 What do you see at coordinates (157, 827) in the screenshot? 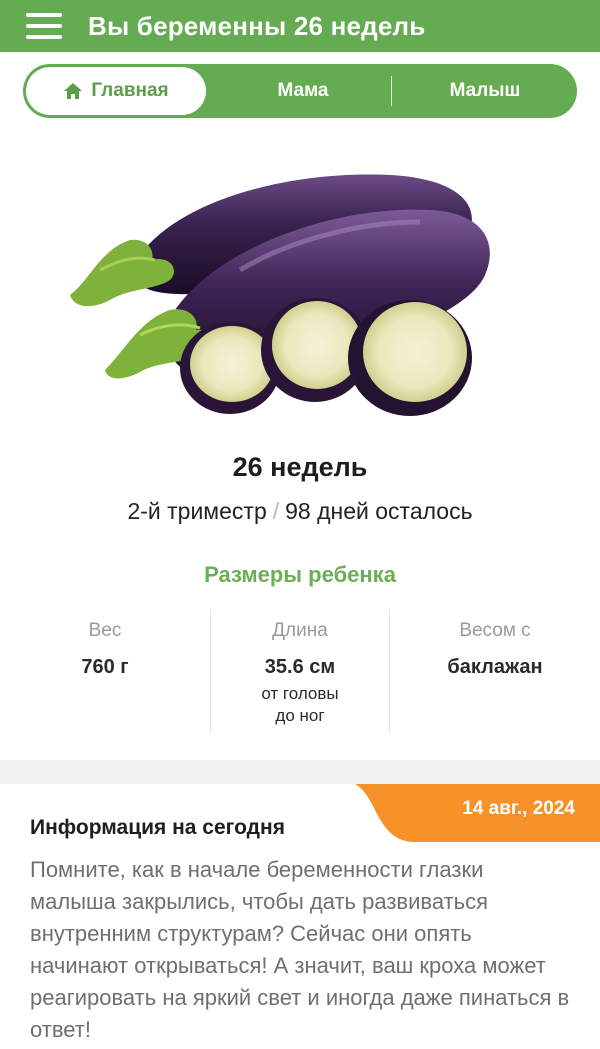
I see `info-title: Информация на сегодня` at bounding box center [157, 827].